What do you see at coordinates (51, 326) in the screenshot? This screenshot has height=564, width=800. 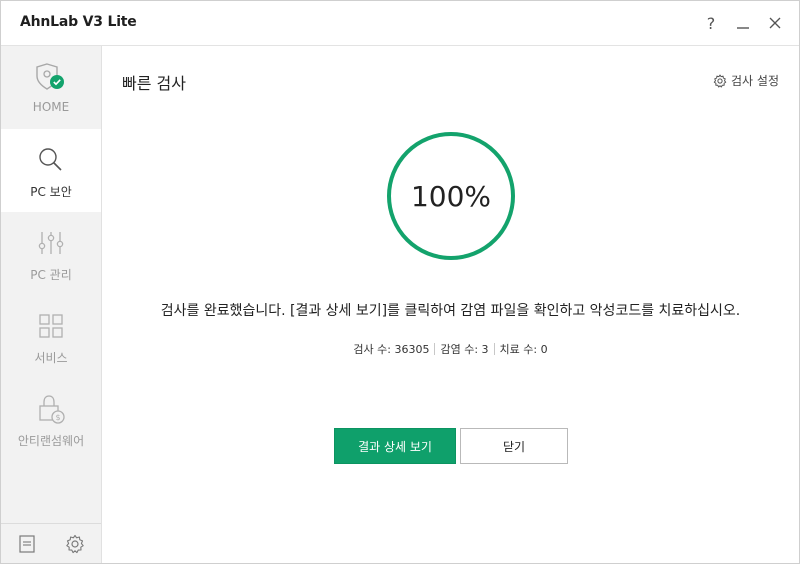 I see `grid-icon` at bounding box center [51, 326].